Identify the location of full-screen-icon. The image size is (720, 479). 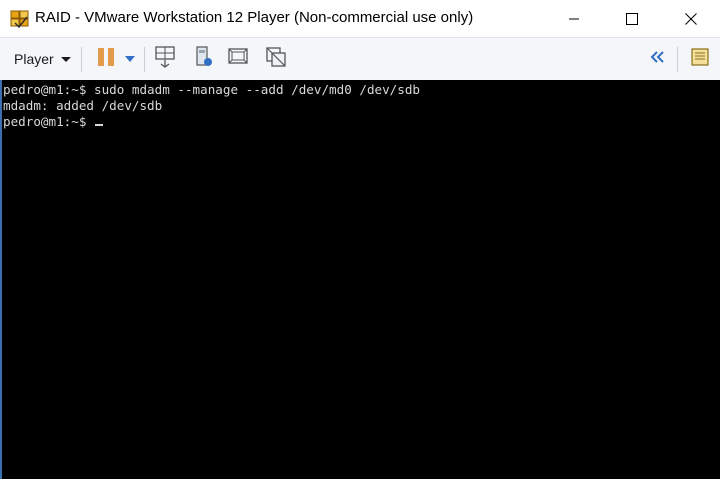
(238, 59).